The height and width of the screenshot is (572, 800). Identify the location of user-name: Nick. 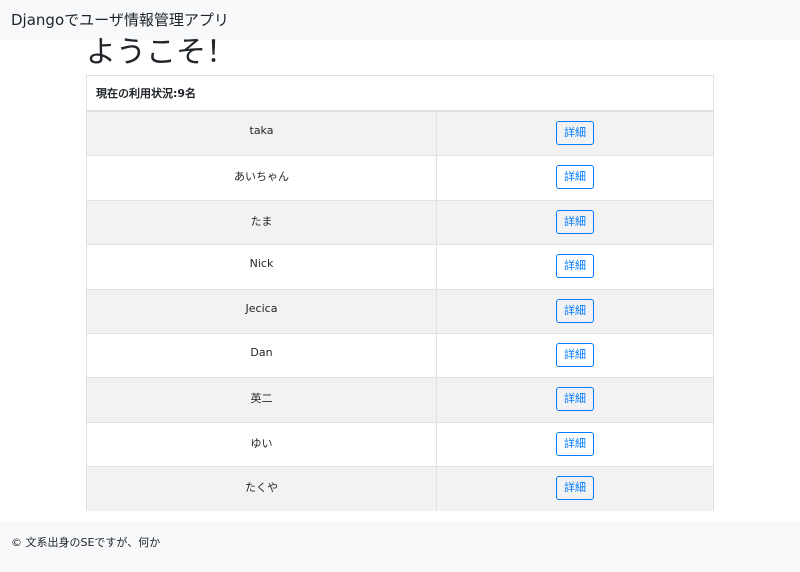
(262, 267).